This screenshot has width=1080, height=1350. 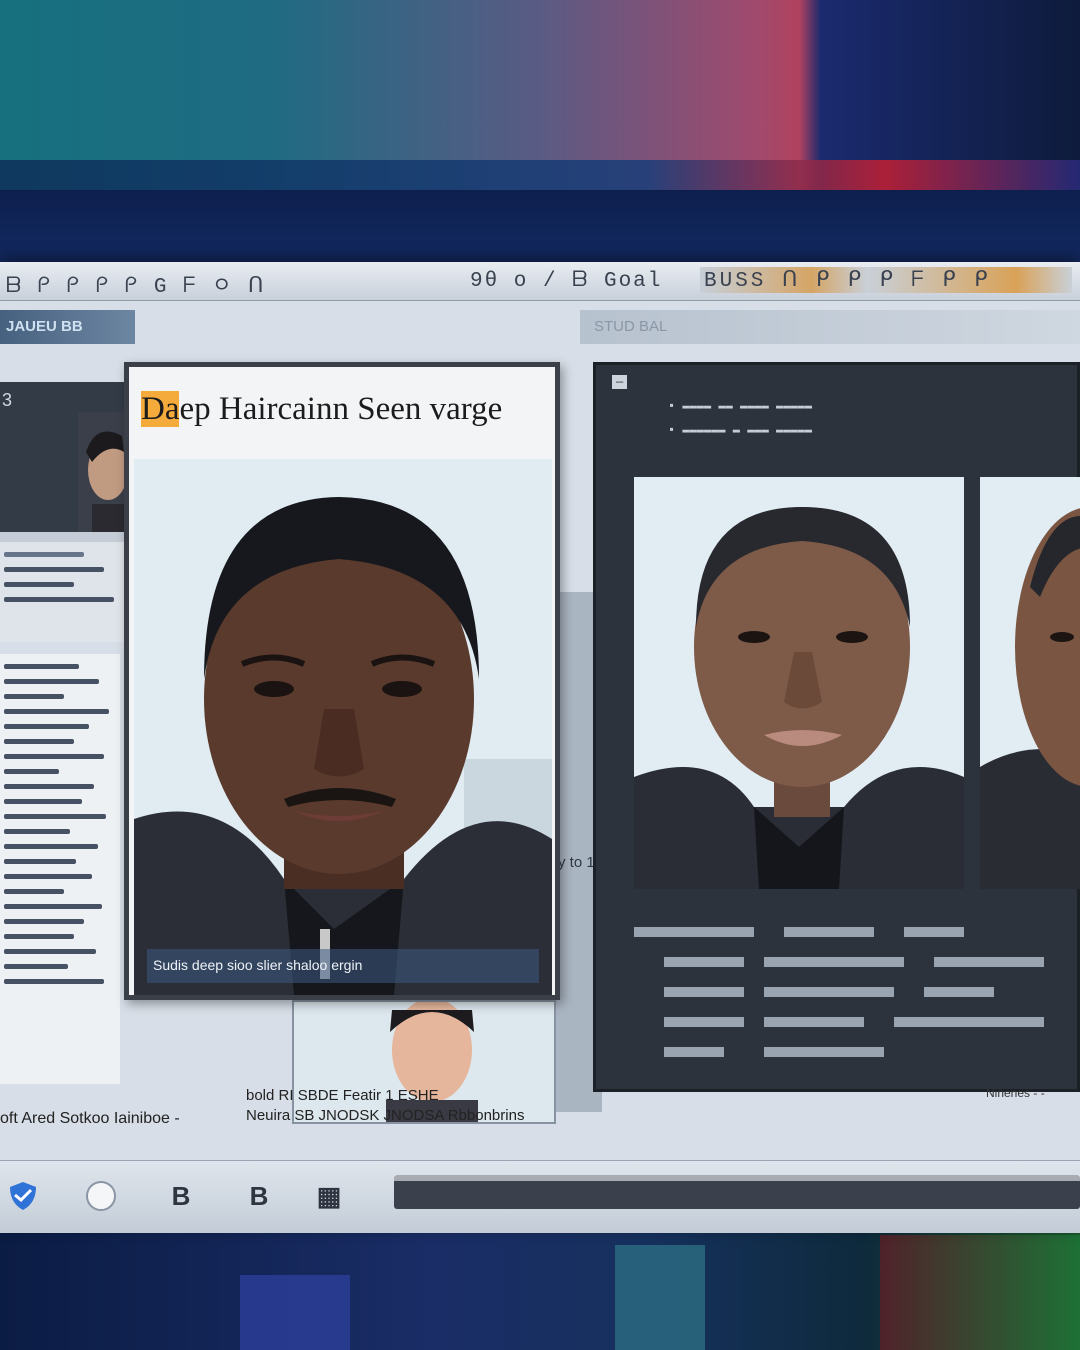 I want to click on comparison-photo-a, so click(x=799, y=683).